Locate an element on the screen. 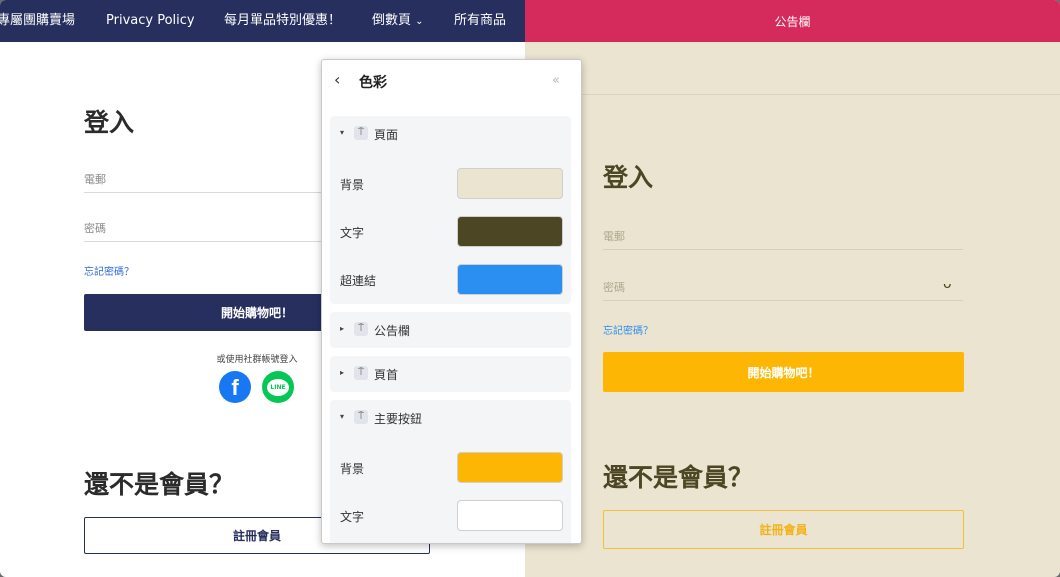 The width and height of the screenshot is (1060, 577). color-group-header-primary-button: ▾ ⍑ 主要按鈕 is located at coordinates (450, 418).